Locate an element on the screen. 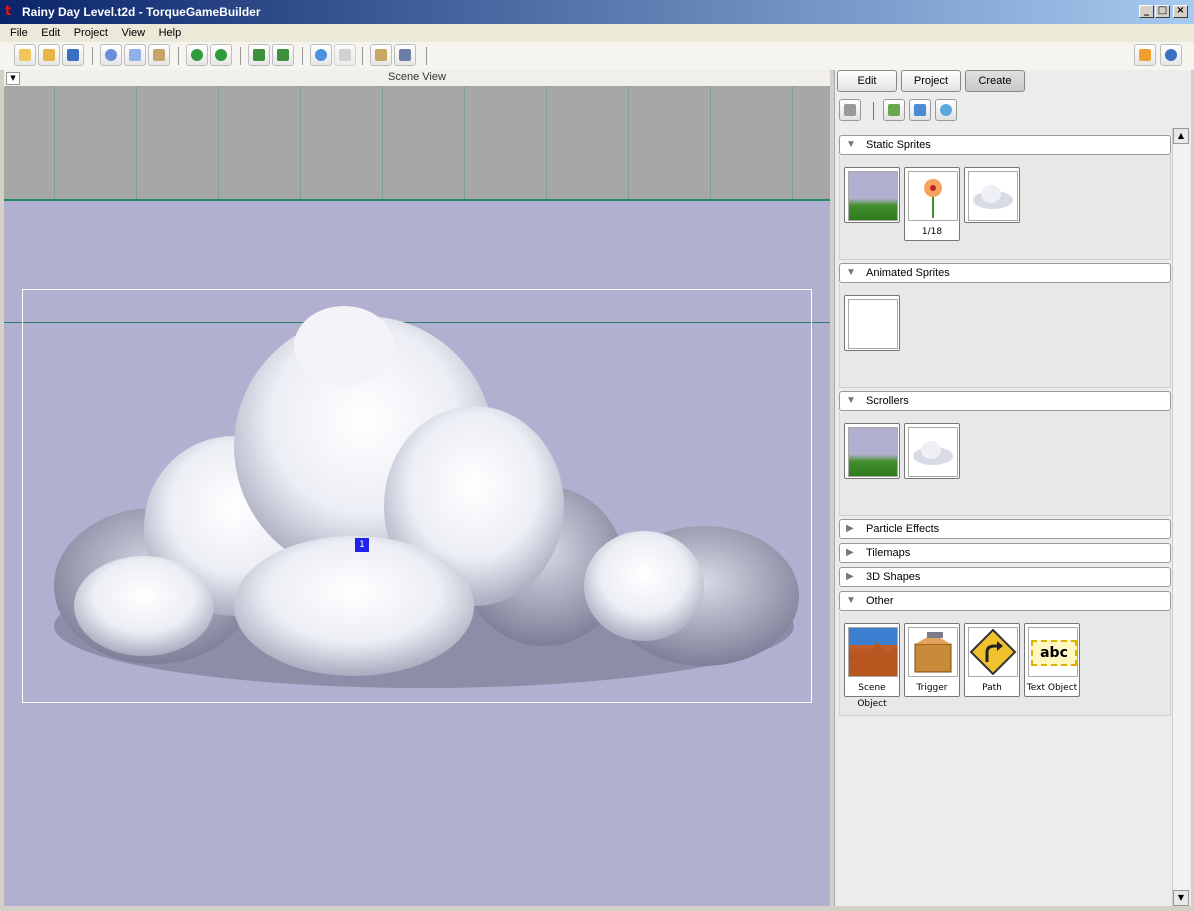 Image resolution: width=1194 pixels, height=911 pixels. particle-editor-icon is located at coordinates (946, 110).